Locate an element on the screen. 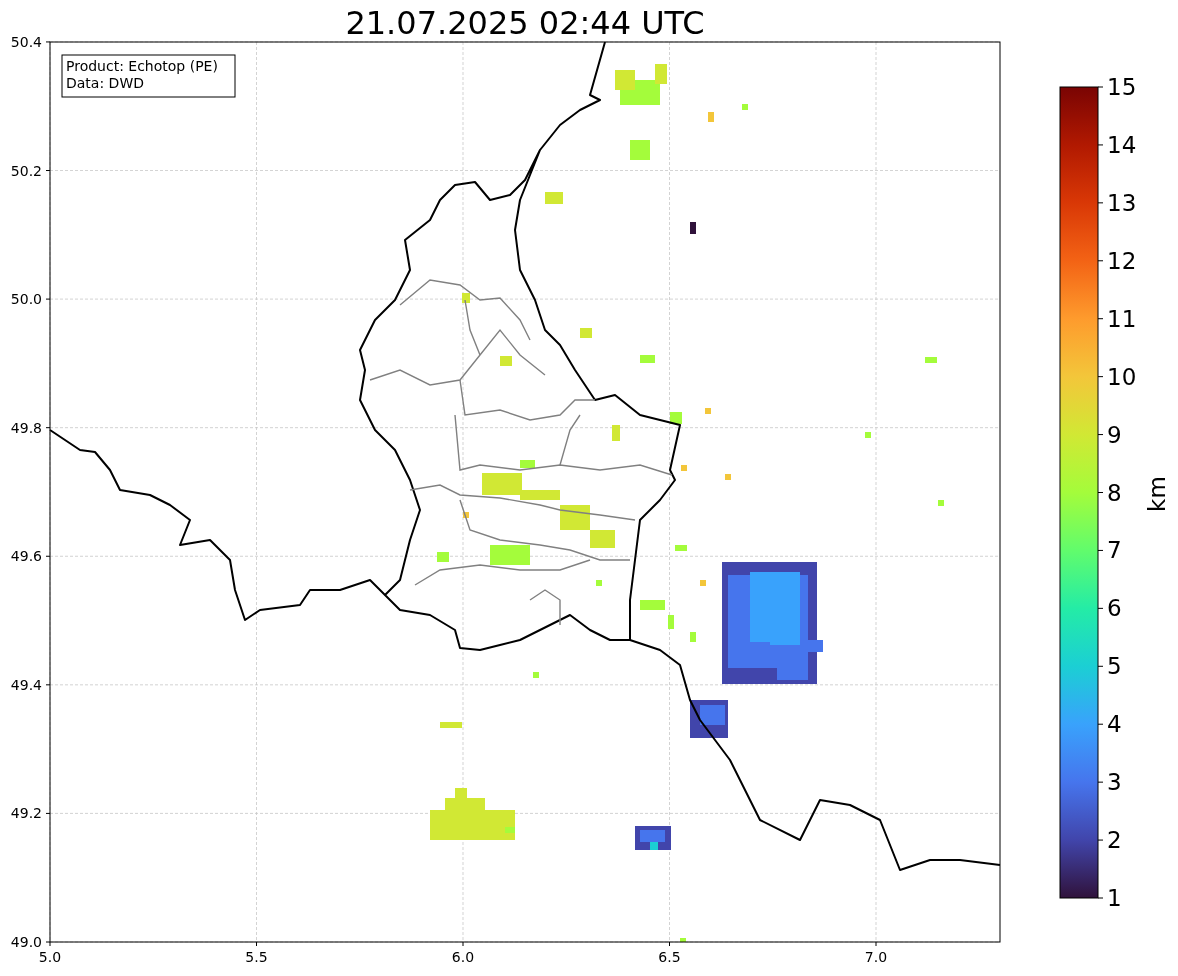  colorbar-label: km is located at coordinates (1157, 494).